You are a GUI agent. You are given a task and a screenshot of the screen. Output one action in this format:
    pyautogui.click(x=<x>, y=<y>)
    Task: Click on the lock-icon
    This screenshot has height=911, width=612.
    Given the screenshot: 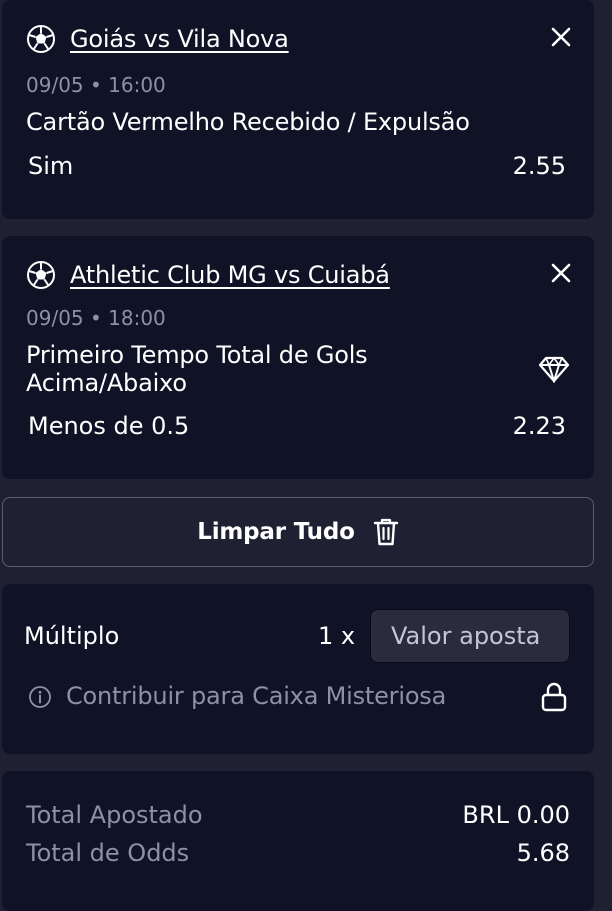 What is the action you would take?
    pyautogui.click(x=554, y=697)
    